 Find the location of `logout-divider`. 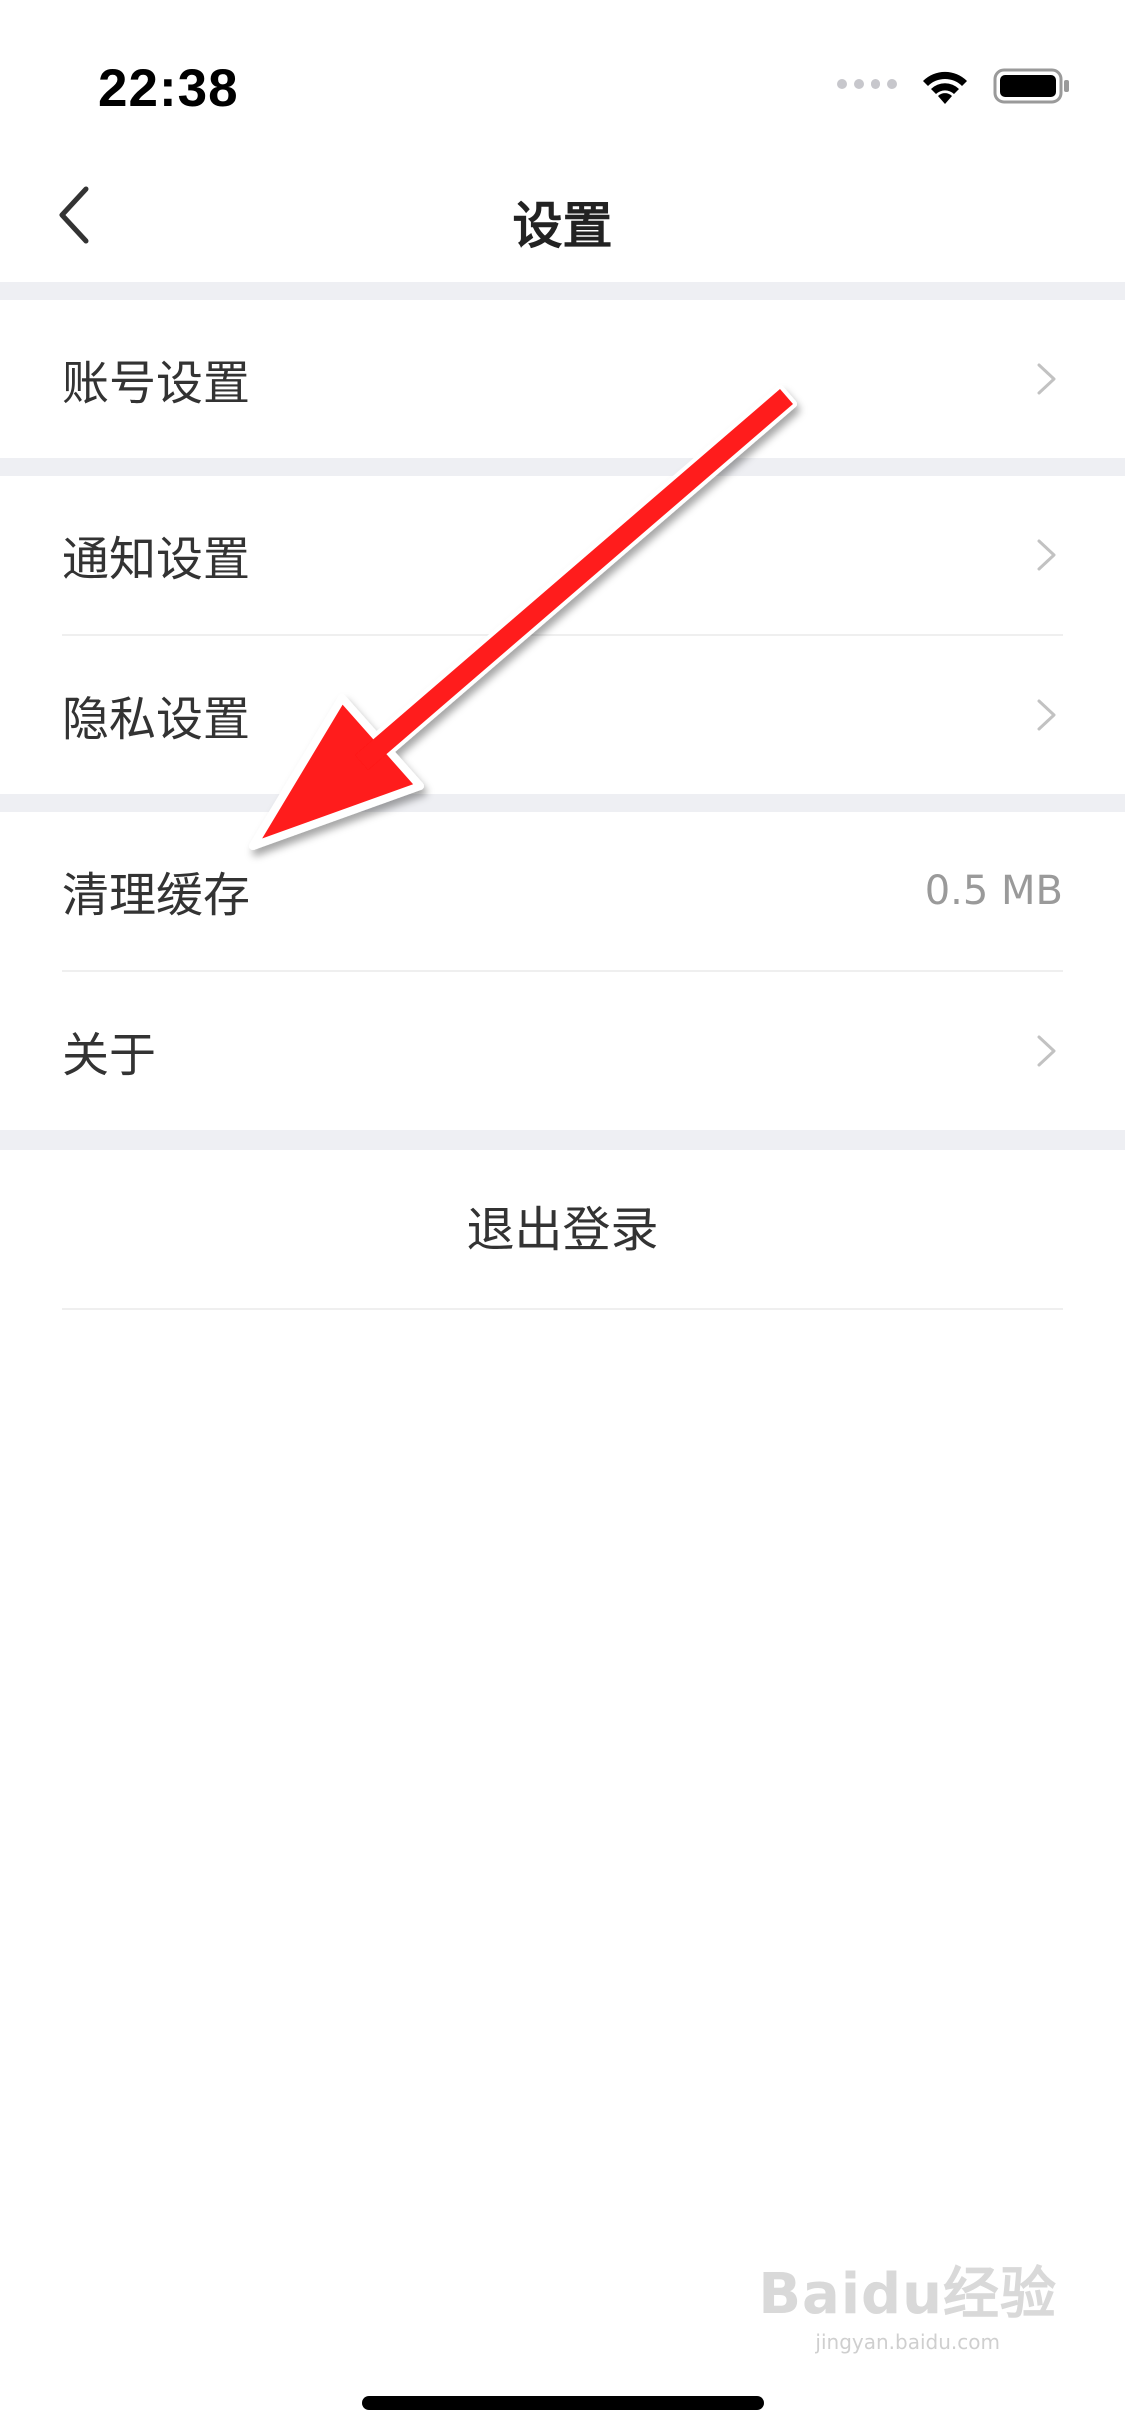

logout-divider is located at coordinates (562, 1309).